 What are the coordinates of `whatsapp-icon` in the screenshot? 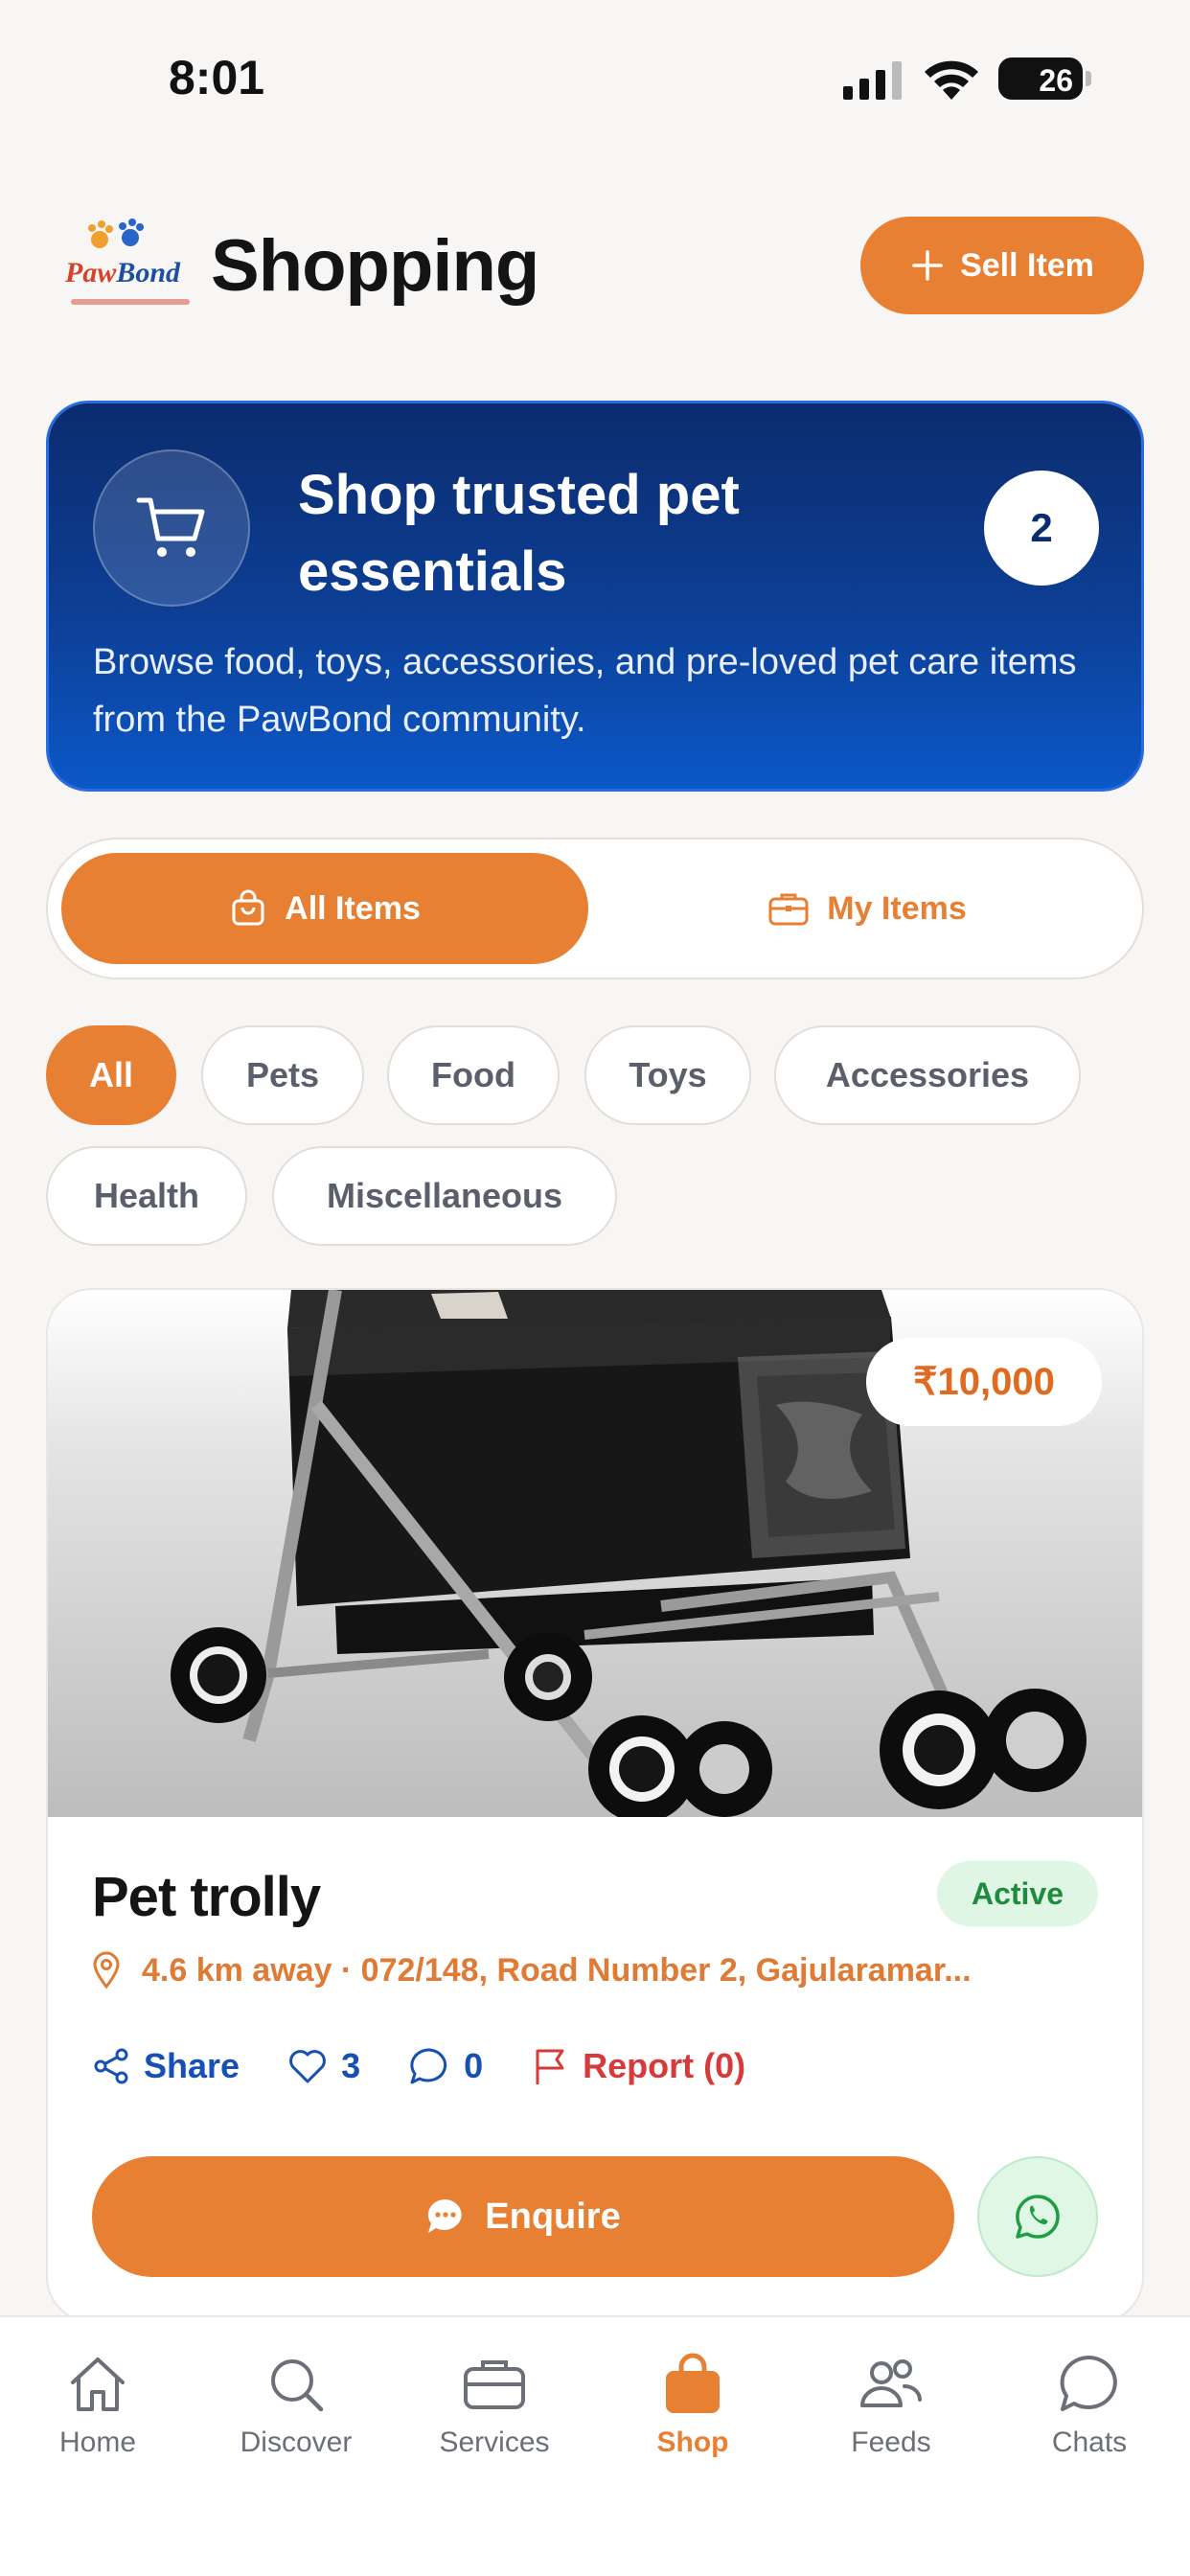 It's located at (1038, 2217).